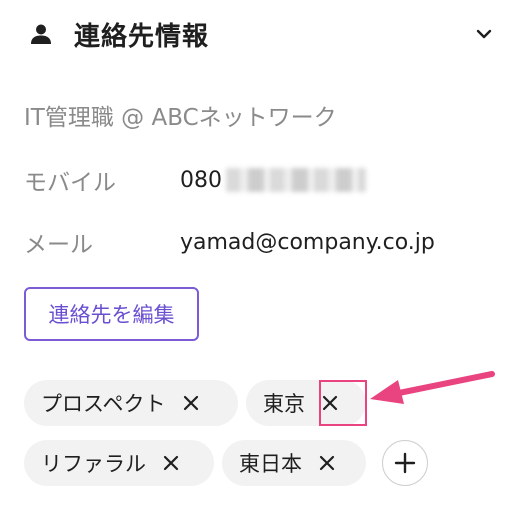  What do you see at coordinates (58, 245) in the screenshot?
I see `email-label: メール` at bounding box center [58, 245].